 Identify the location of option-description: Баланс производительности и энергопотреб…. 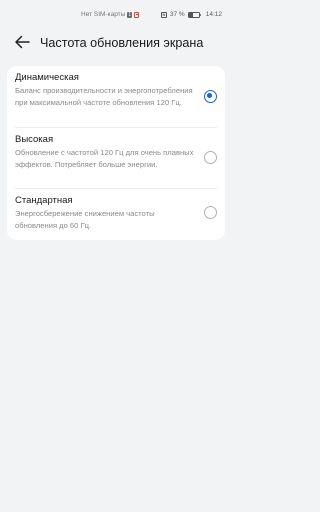
(104, 96).